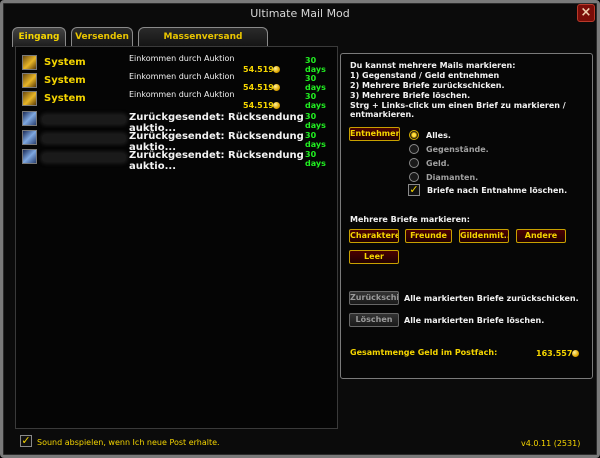  I want to click on radio-diamonds, so click(414, 177).